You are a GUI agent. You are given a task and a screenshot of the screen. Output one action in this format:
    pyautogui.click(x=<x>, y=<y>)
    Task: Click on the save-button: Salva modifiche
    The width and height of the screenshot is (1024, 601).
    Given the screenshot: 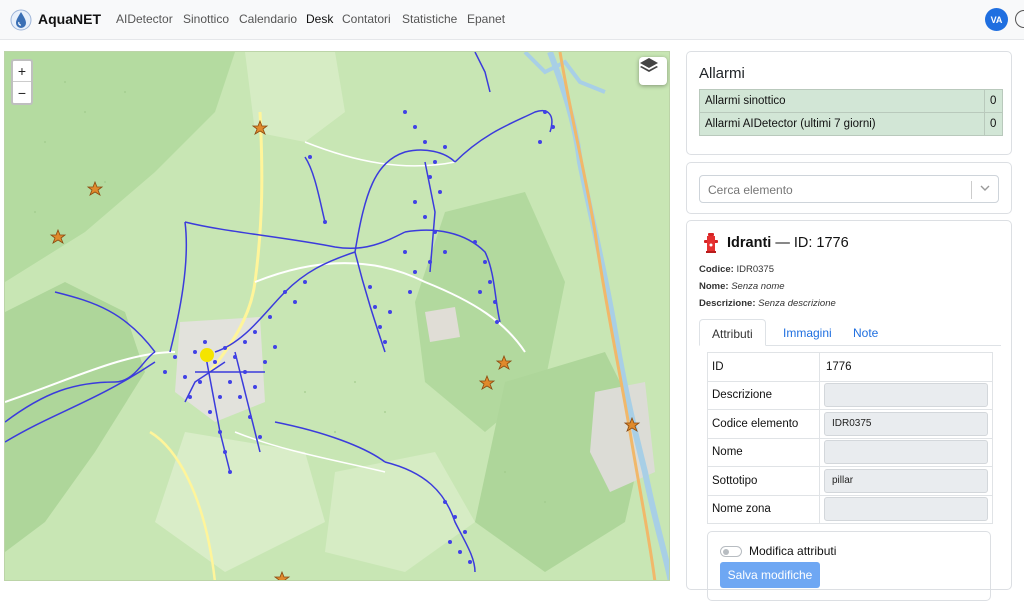 What is the action you would take?
    pyautogui.click(x=770, y=575)
    